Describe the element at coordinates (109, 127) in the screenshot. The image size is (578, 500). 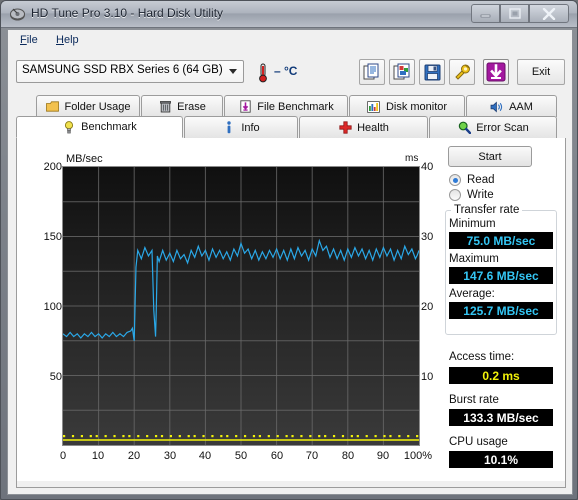
I see `tab-benchmark-label: Benchmark` at that location.